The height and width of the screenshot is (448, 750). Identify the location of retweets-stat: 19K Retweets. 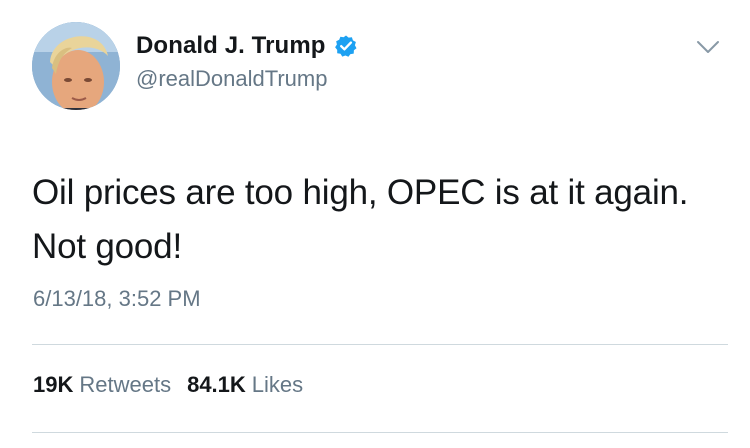
(102, 385).